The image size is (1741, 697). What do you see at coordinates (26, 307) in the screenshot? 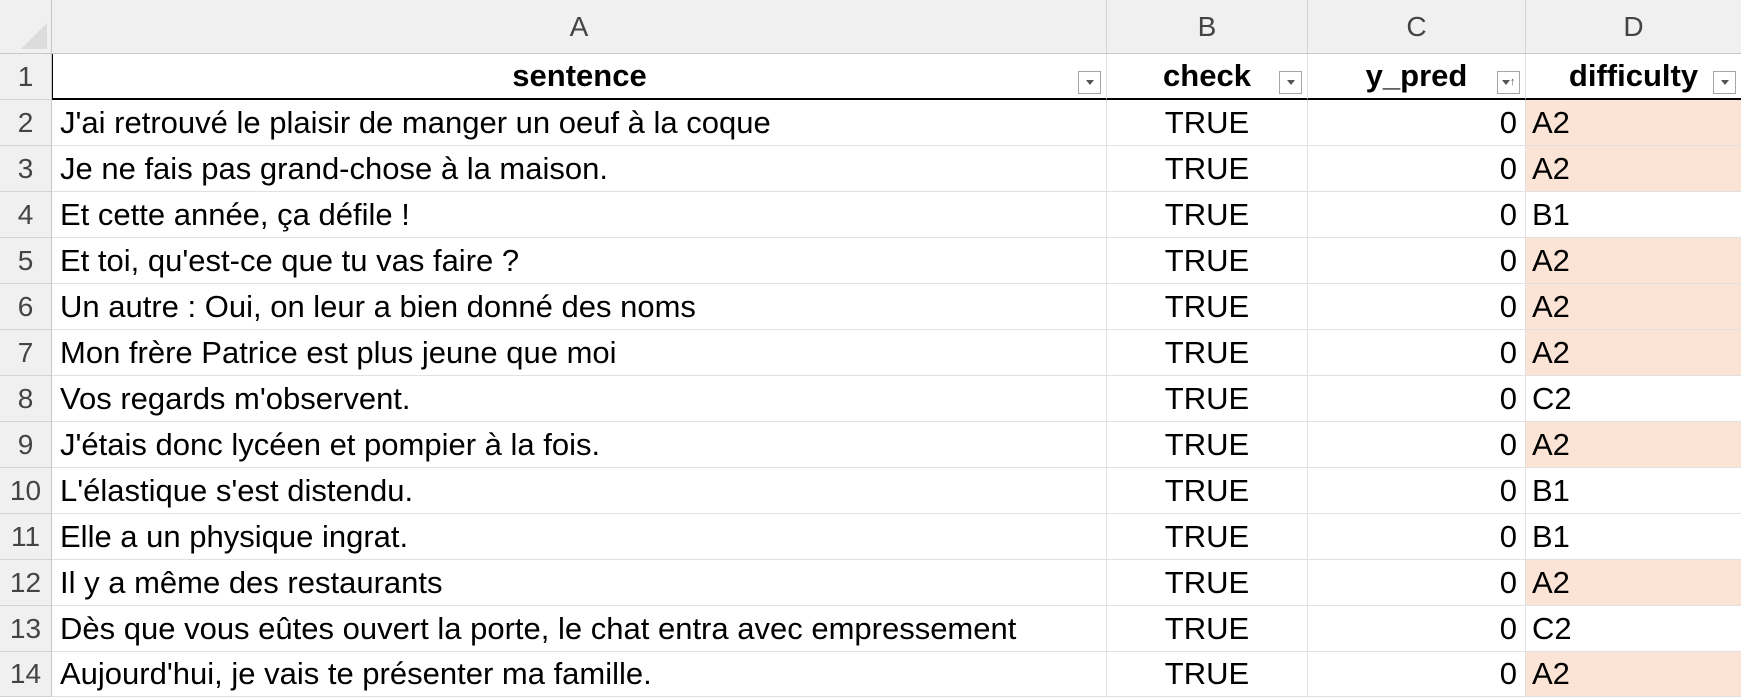
I see `row-header: 6` at bounding box center [26, 307].